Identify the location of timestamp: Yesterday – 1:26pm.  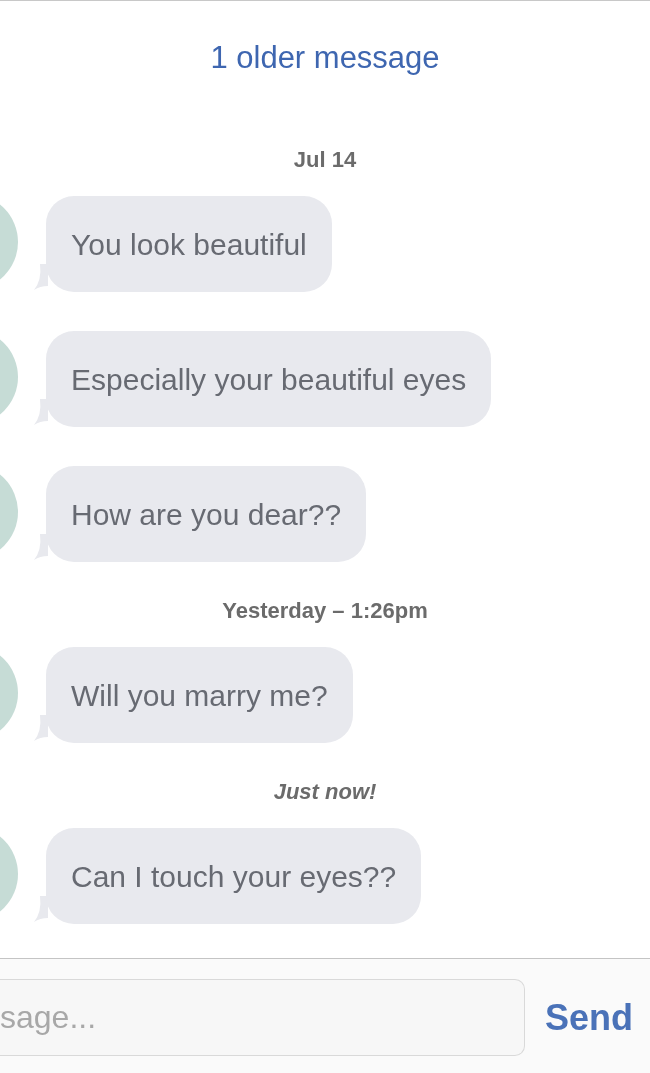
(325, 611).